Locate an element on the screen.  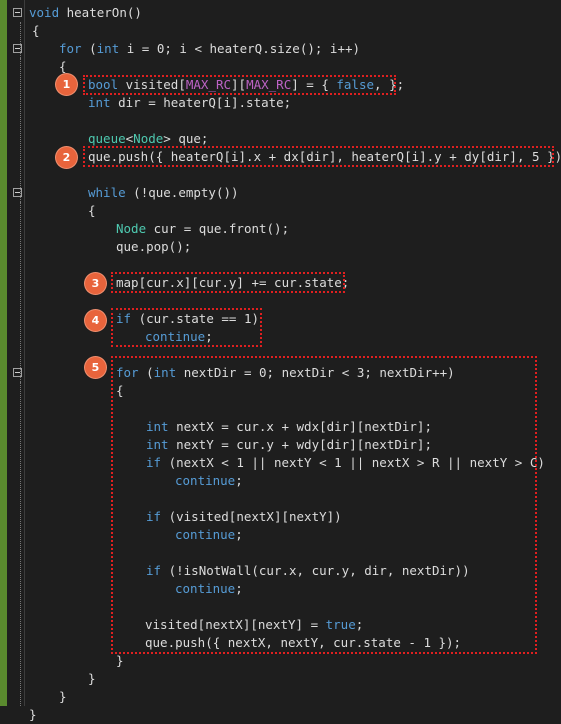
fold-guide-line is located at coordinates (21, 508).